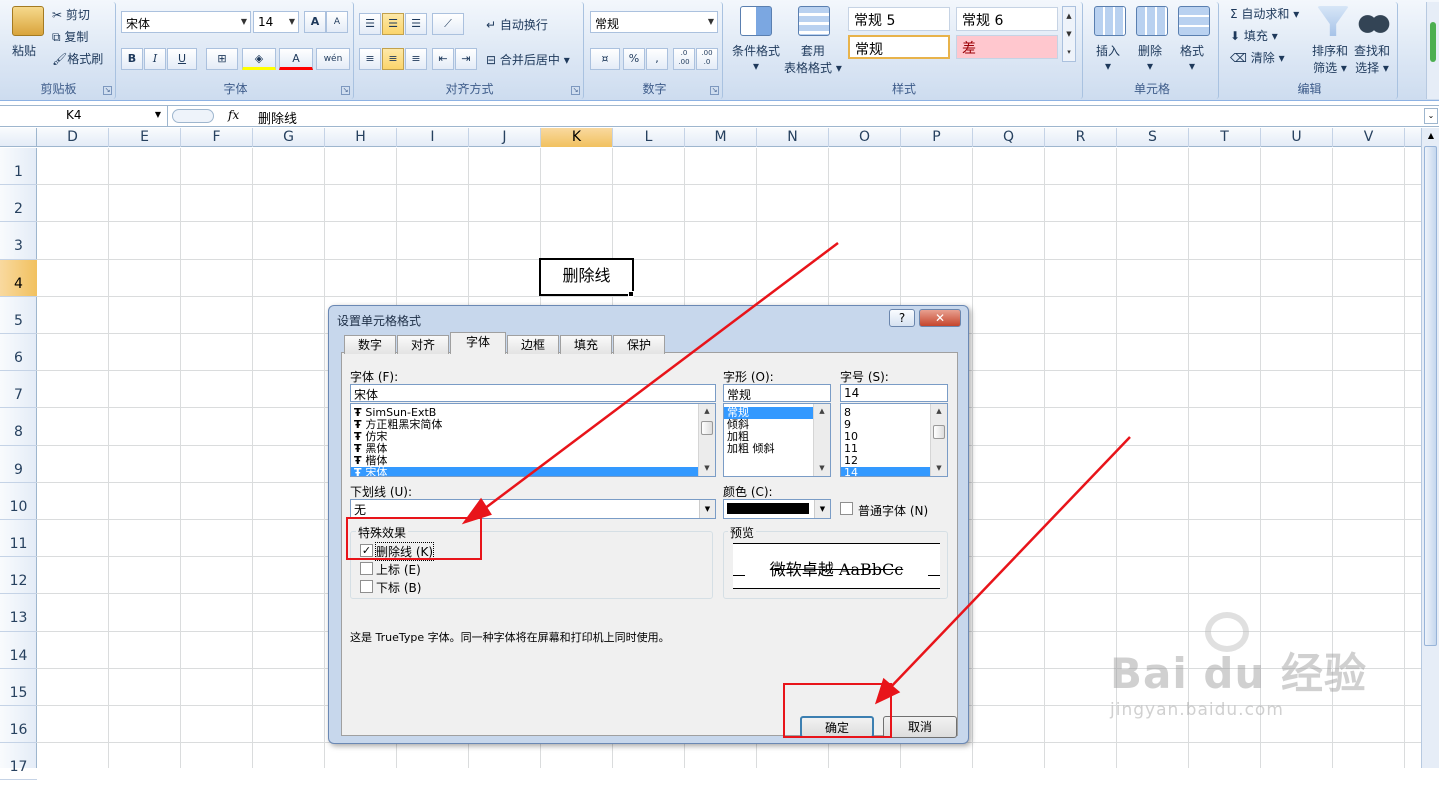 This screenshot has width=1439, height=792. I want to click on baidu-watermark: Bai du 经验 jingyan.baidu.com, so click(1260, 667).